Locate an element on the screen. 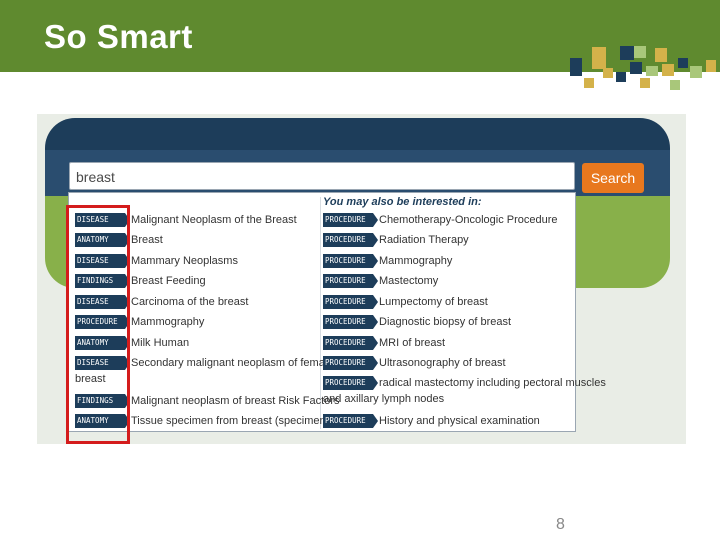 The width and height of the screenshot is (720, 540). related-text: MRI of breast is located at coordinates (412, 343).